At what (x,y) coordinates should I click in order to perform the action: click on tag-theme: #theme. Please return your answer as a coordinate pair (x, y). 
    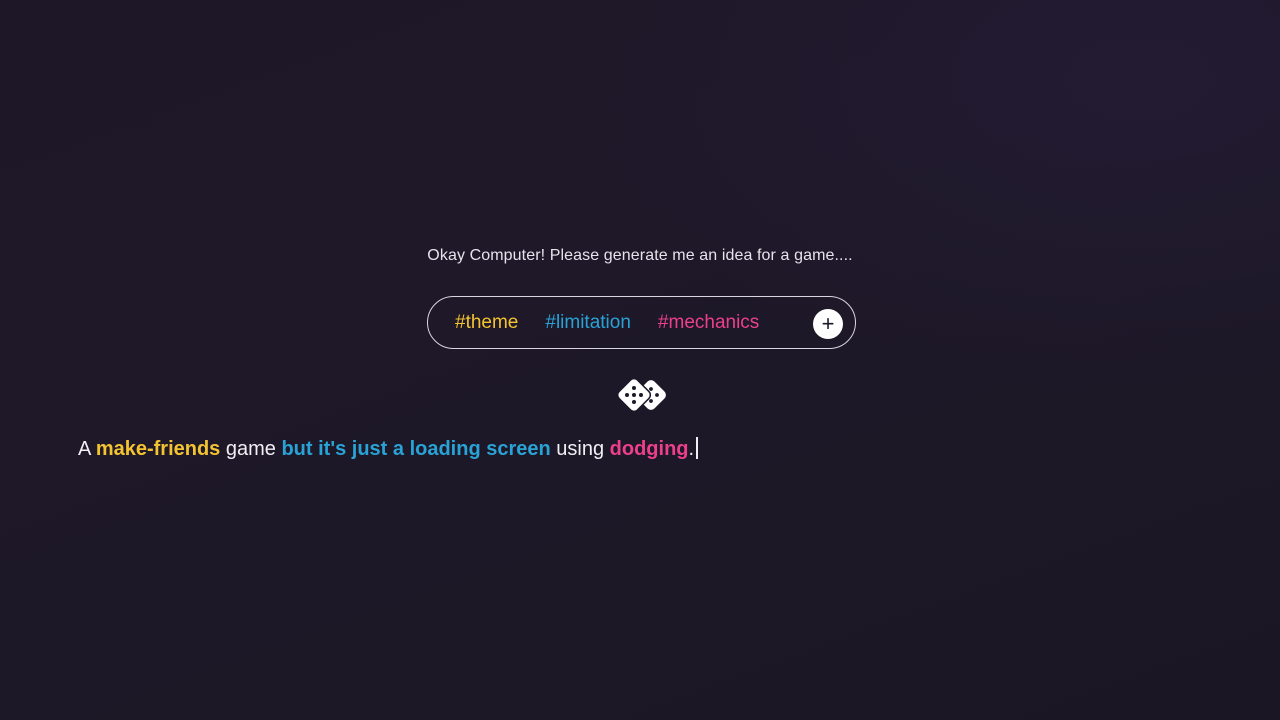
    Looking at the image, I should click on (486, 323).